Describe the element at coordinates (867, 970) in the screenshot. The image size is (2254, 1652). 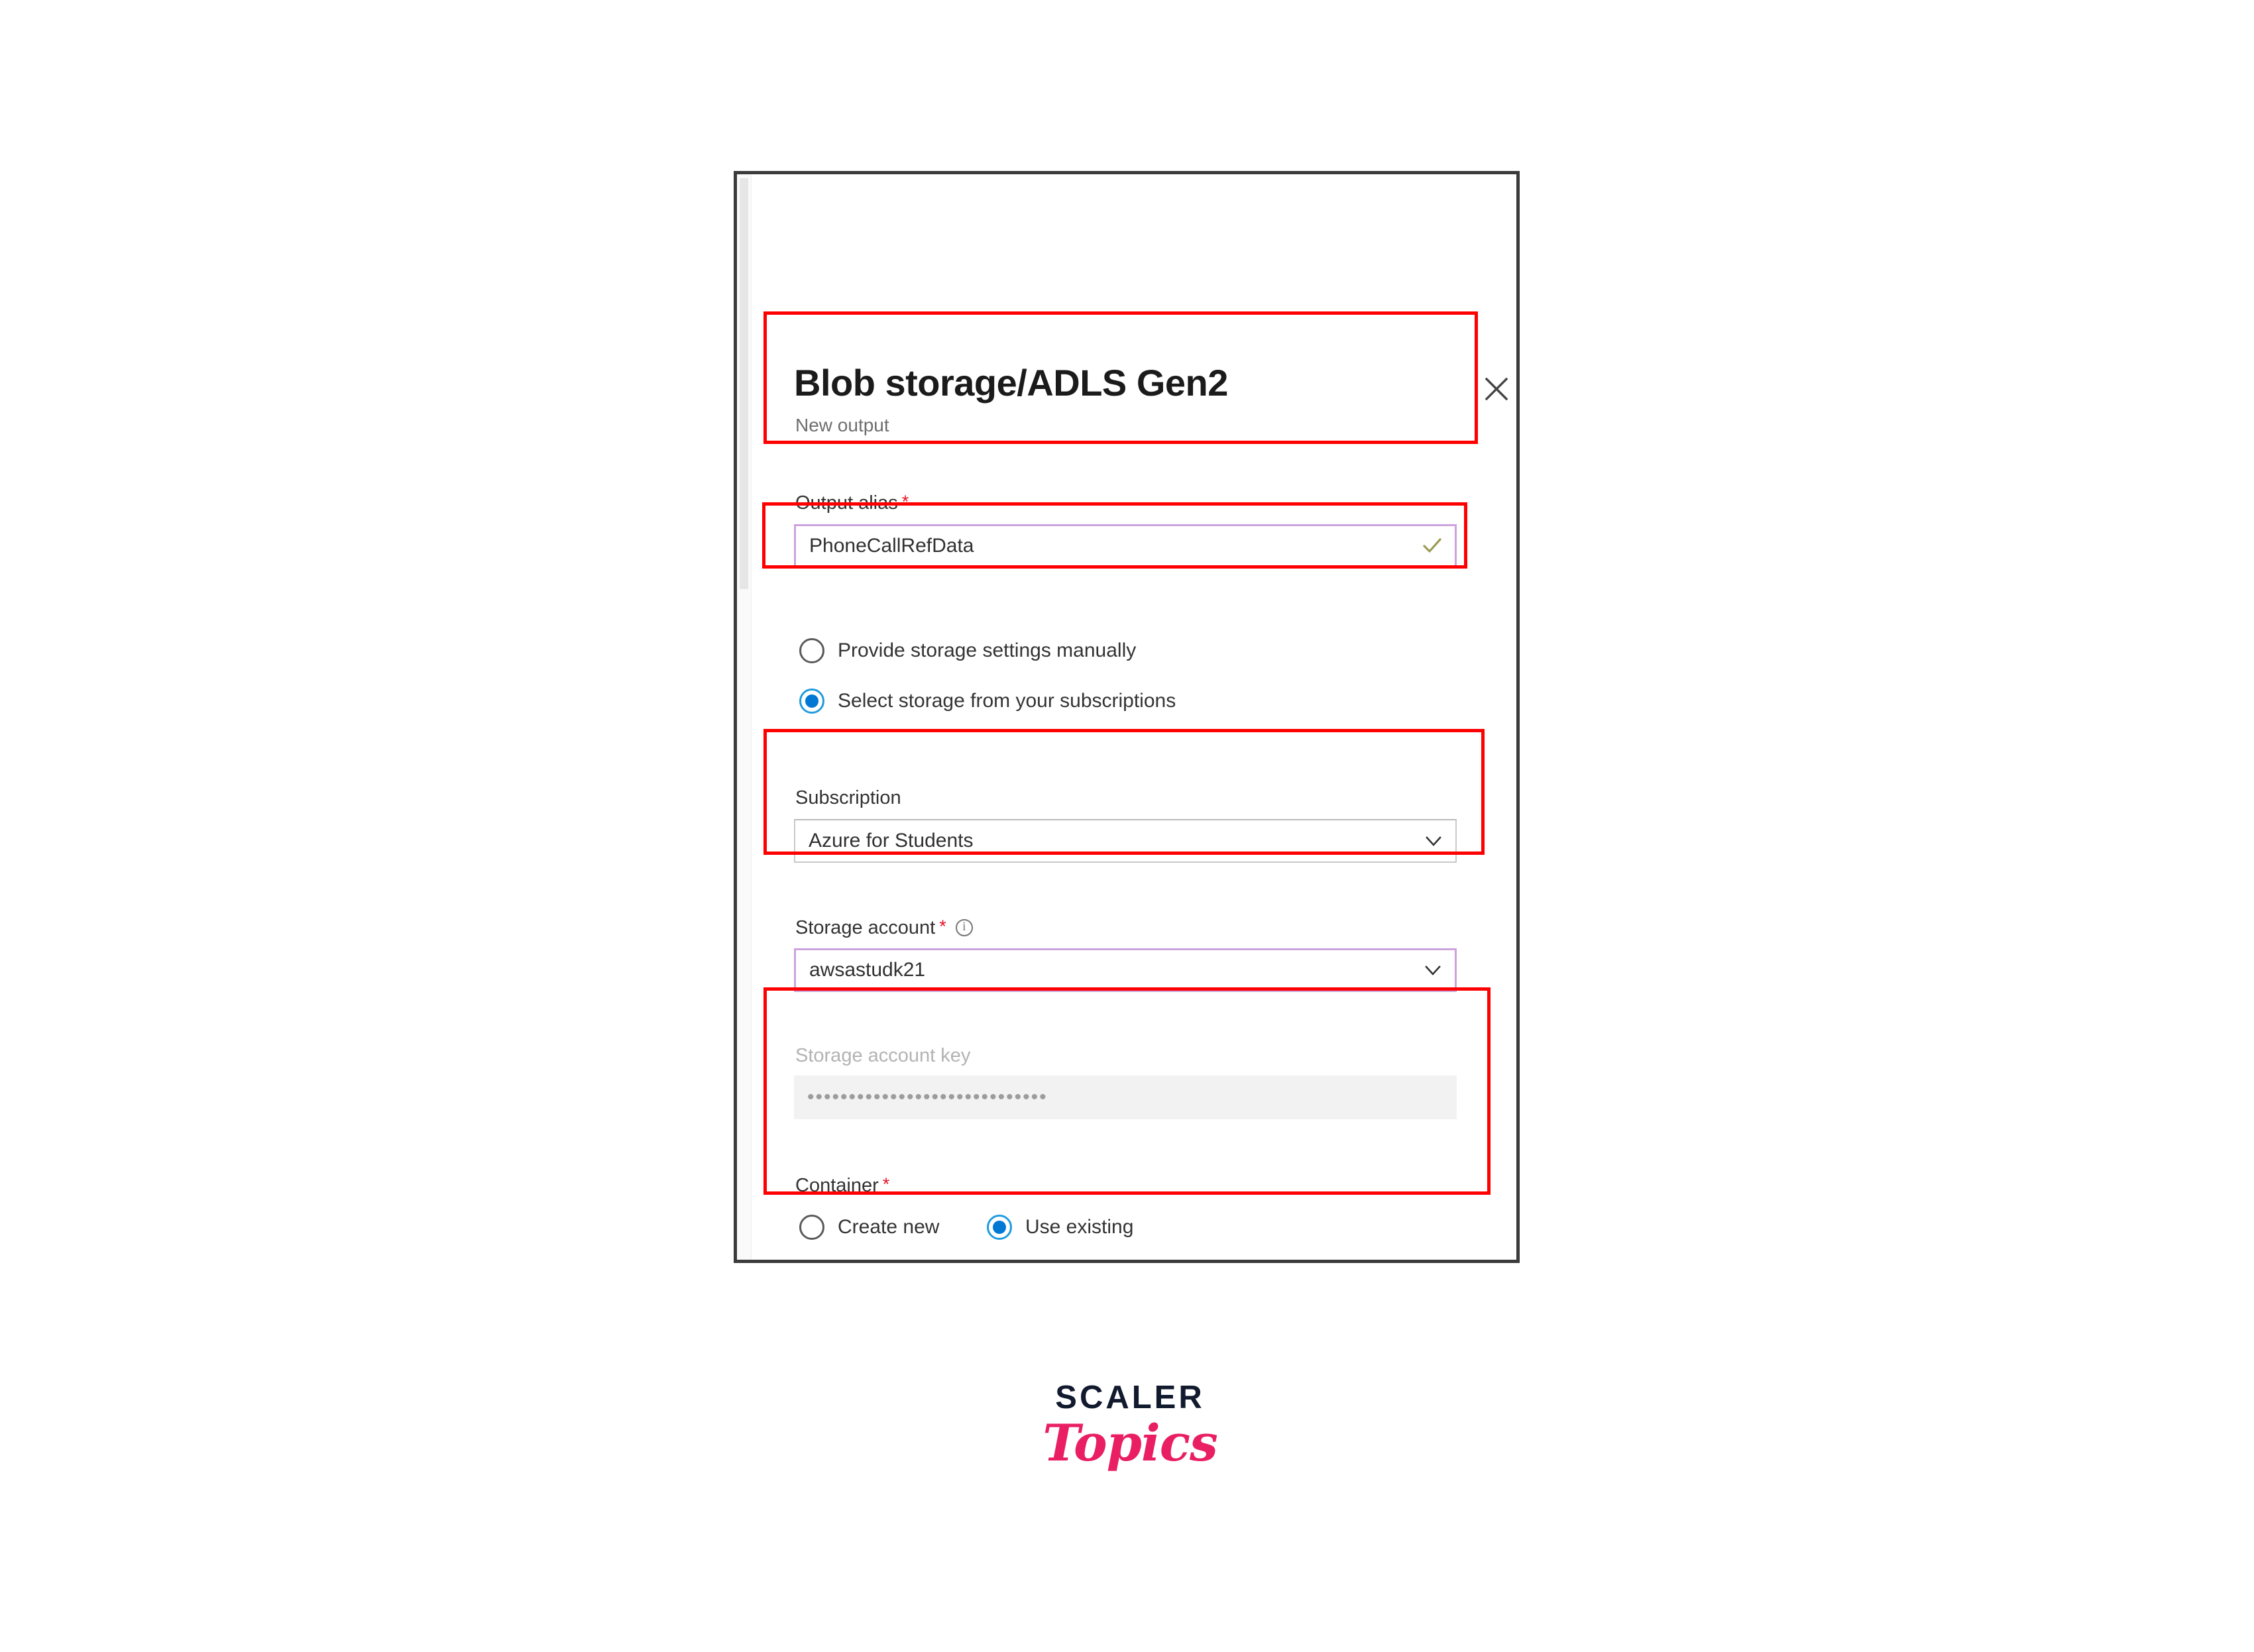
I see `storage-account-value: awsastudk21` at that location.